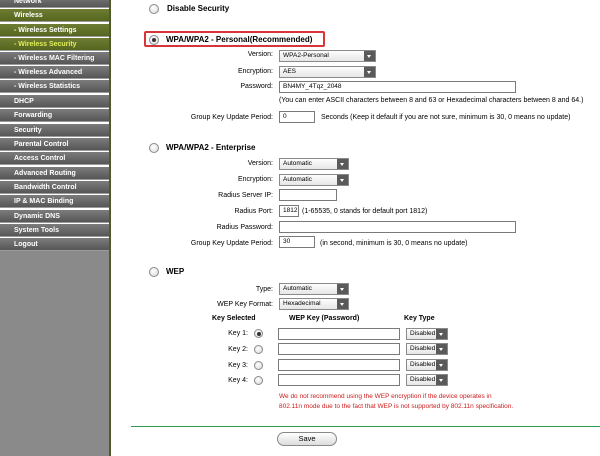 The height and width of the screenshot is (456, 600). Describe the element at coordinates (231, 117) in the screenshot. I see `wpa-gkup-label: Group Key Update Period:` at that location.